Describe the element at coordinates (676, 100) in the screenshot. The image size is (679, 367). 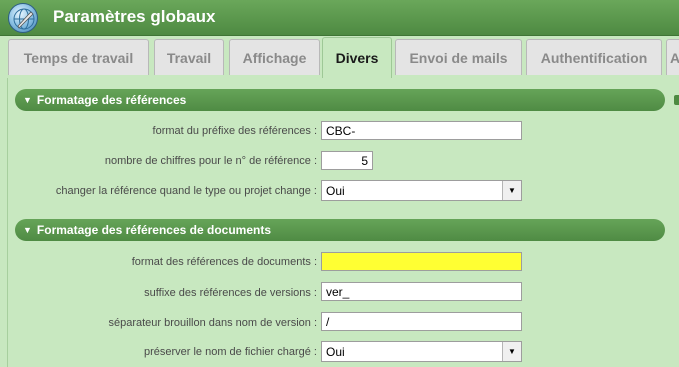
I see `scroll-indicator` at that location.